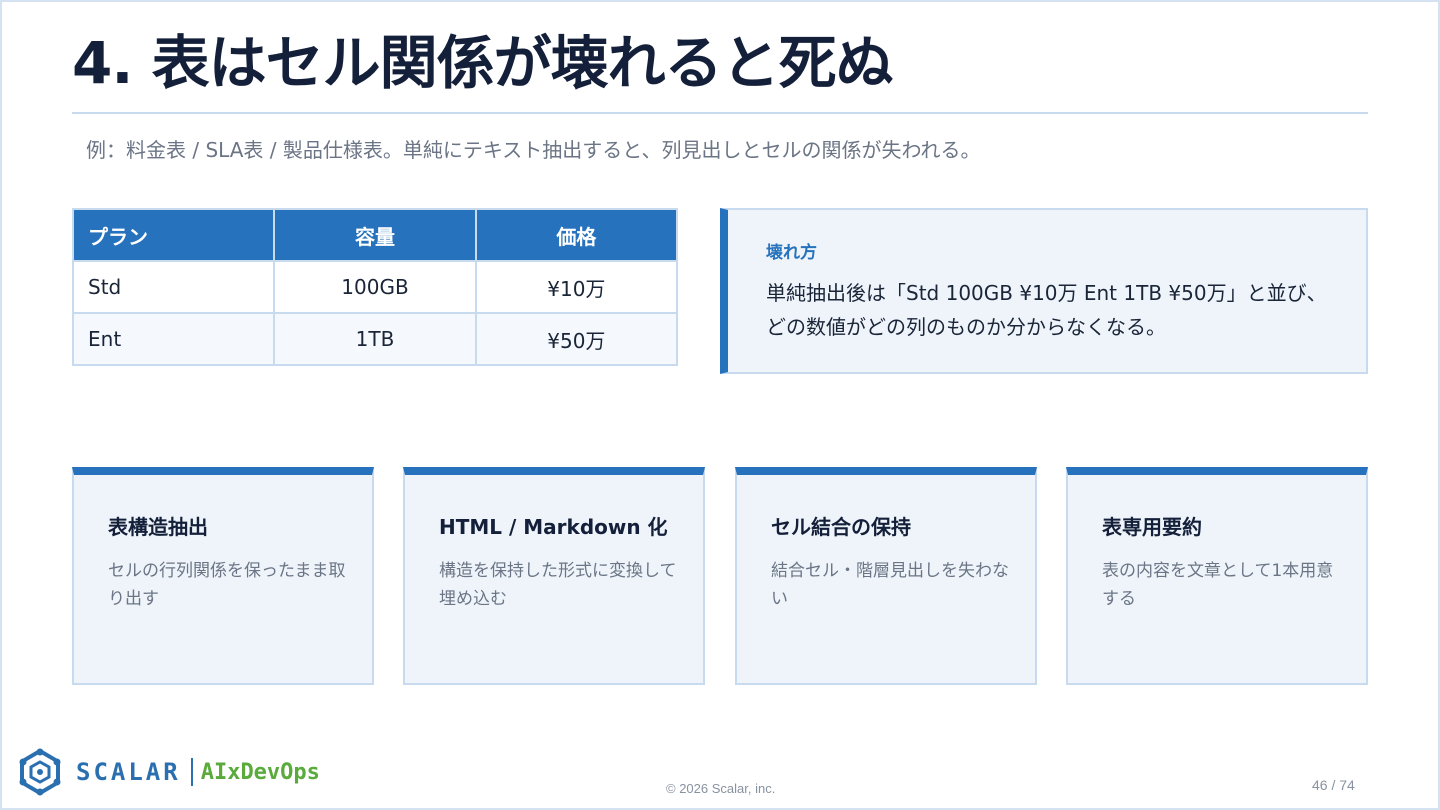  What do you see at coordinates (576, 287) in the screenshot?
I see `table-cell: ¥10万` at bounding box center [576, 287].